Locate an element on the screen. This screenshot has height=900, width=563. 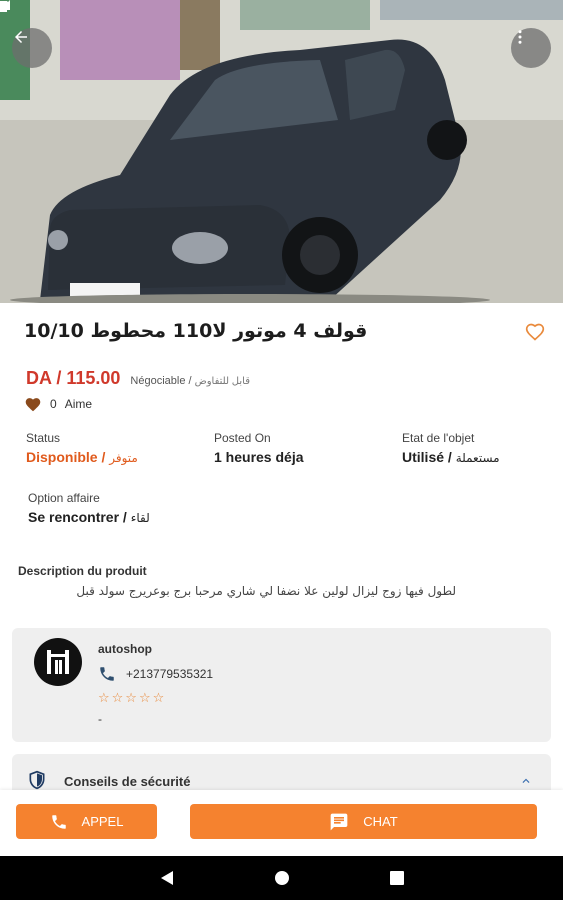
posted-value: 1 heures déja is located at coordinates (259, 457).